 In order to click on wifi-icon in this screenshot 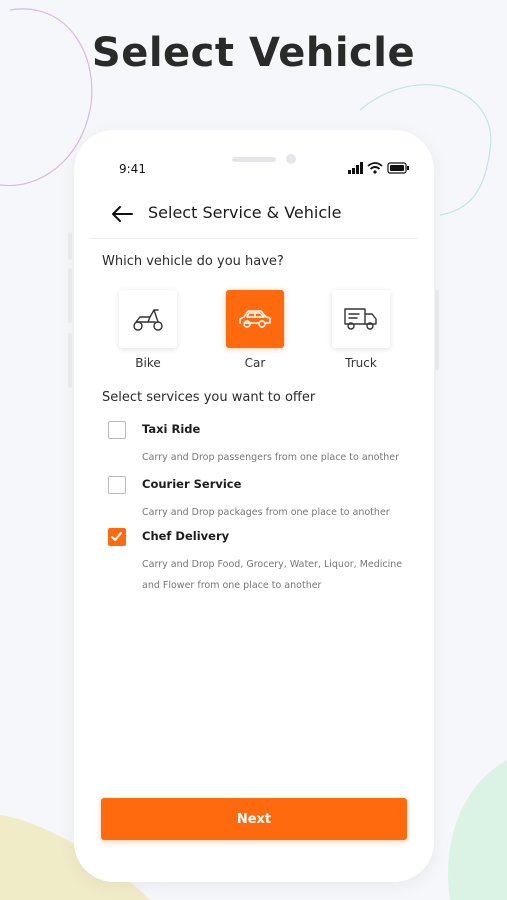, I will do `click(375, 168)`.